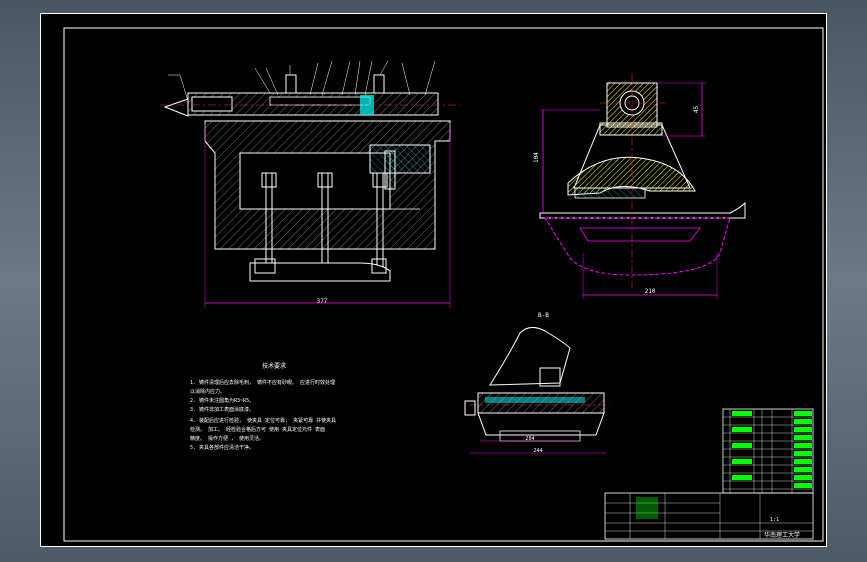 This screenshot has height=562, width=867. Describe the element at coordinates (263, 420) in the screenshot. I see `notes-line-5: 4. 装配后应进行检验， 使夹具 定位可靠， 夹紧可靠 并使夹具` at that location.